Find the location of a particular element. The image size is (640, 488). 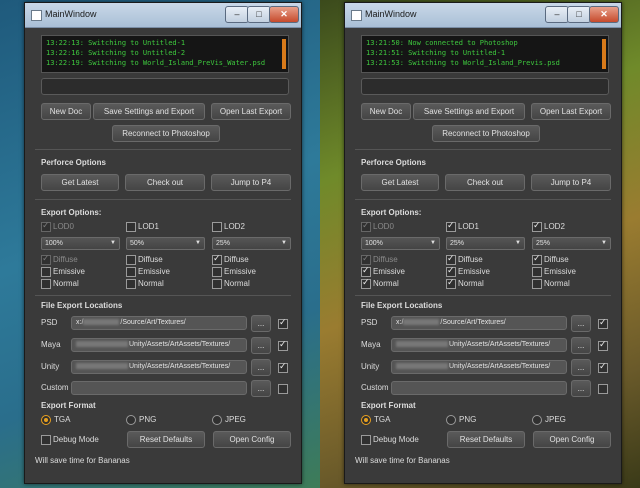

lod1-percent-dropdown: 50% ▼ is located at coordinates (165, 243).